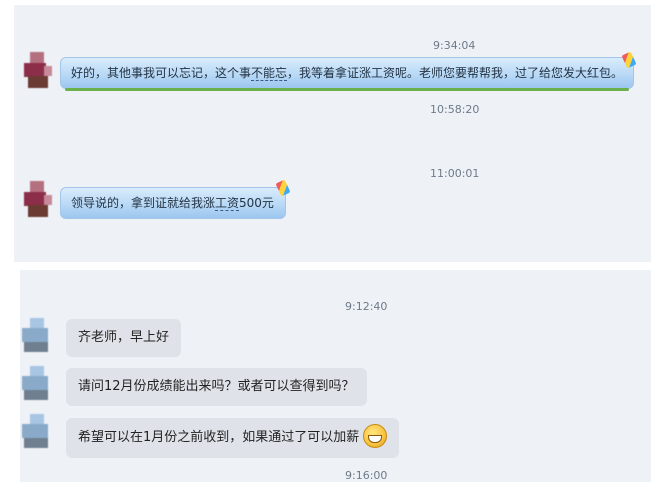 The image size is (651, 485). I want to click on message-bubble: 请问12月份成绩能出来吗？或者可以查得到吗？, so click(216, 387).